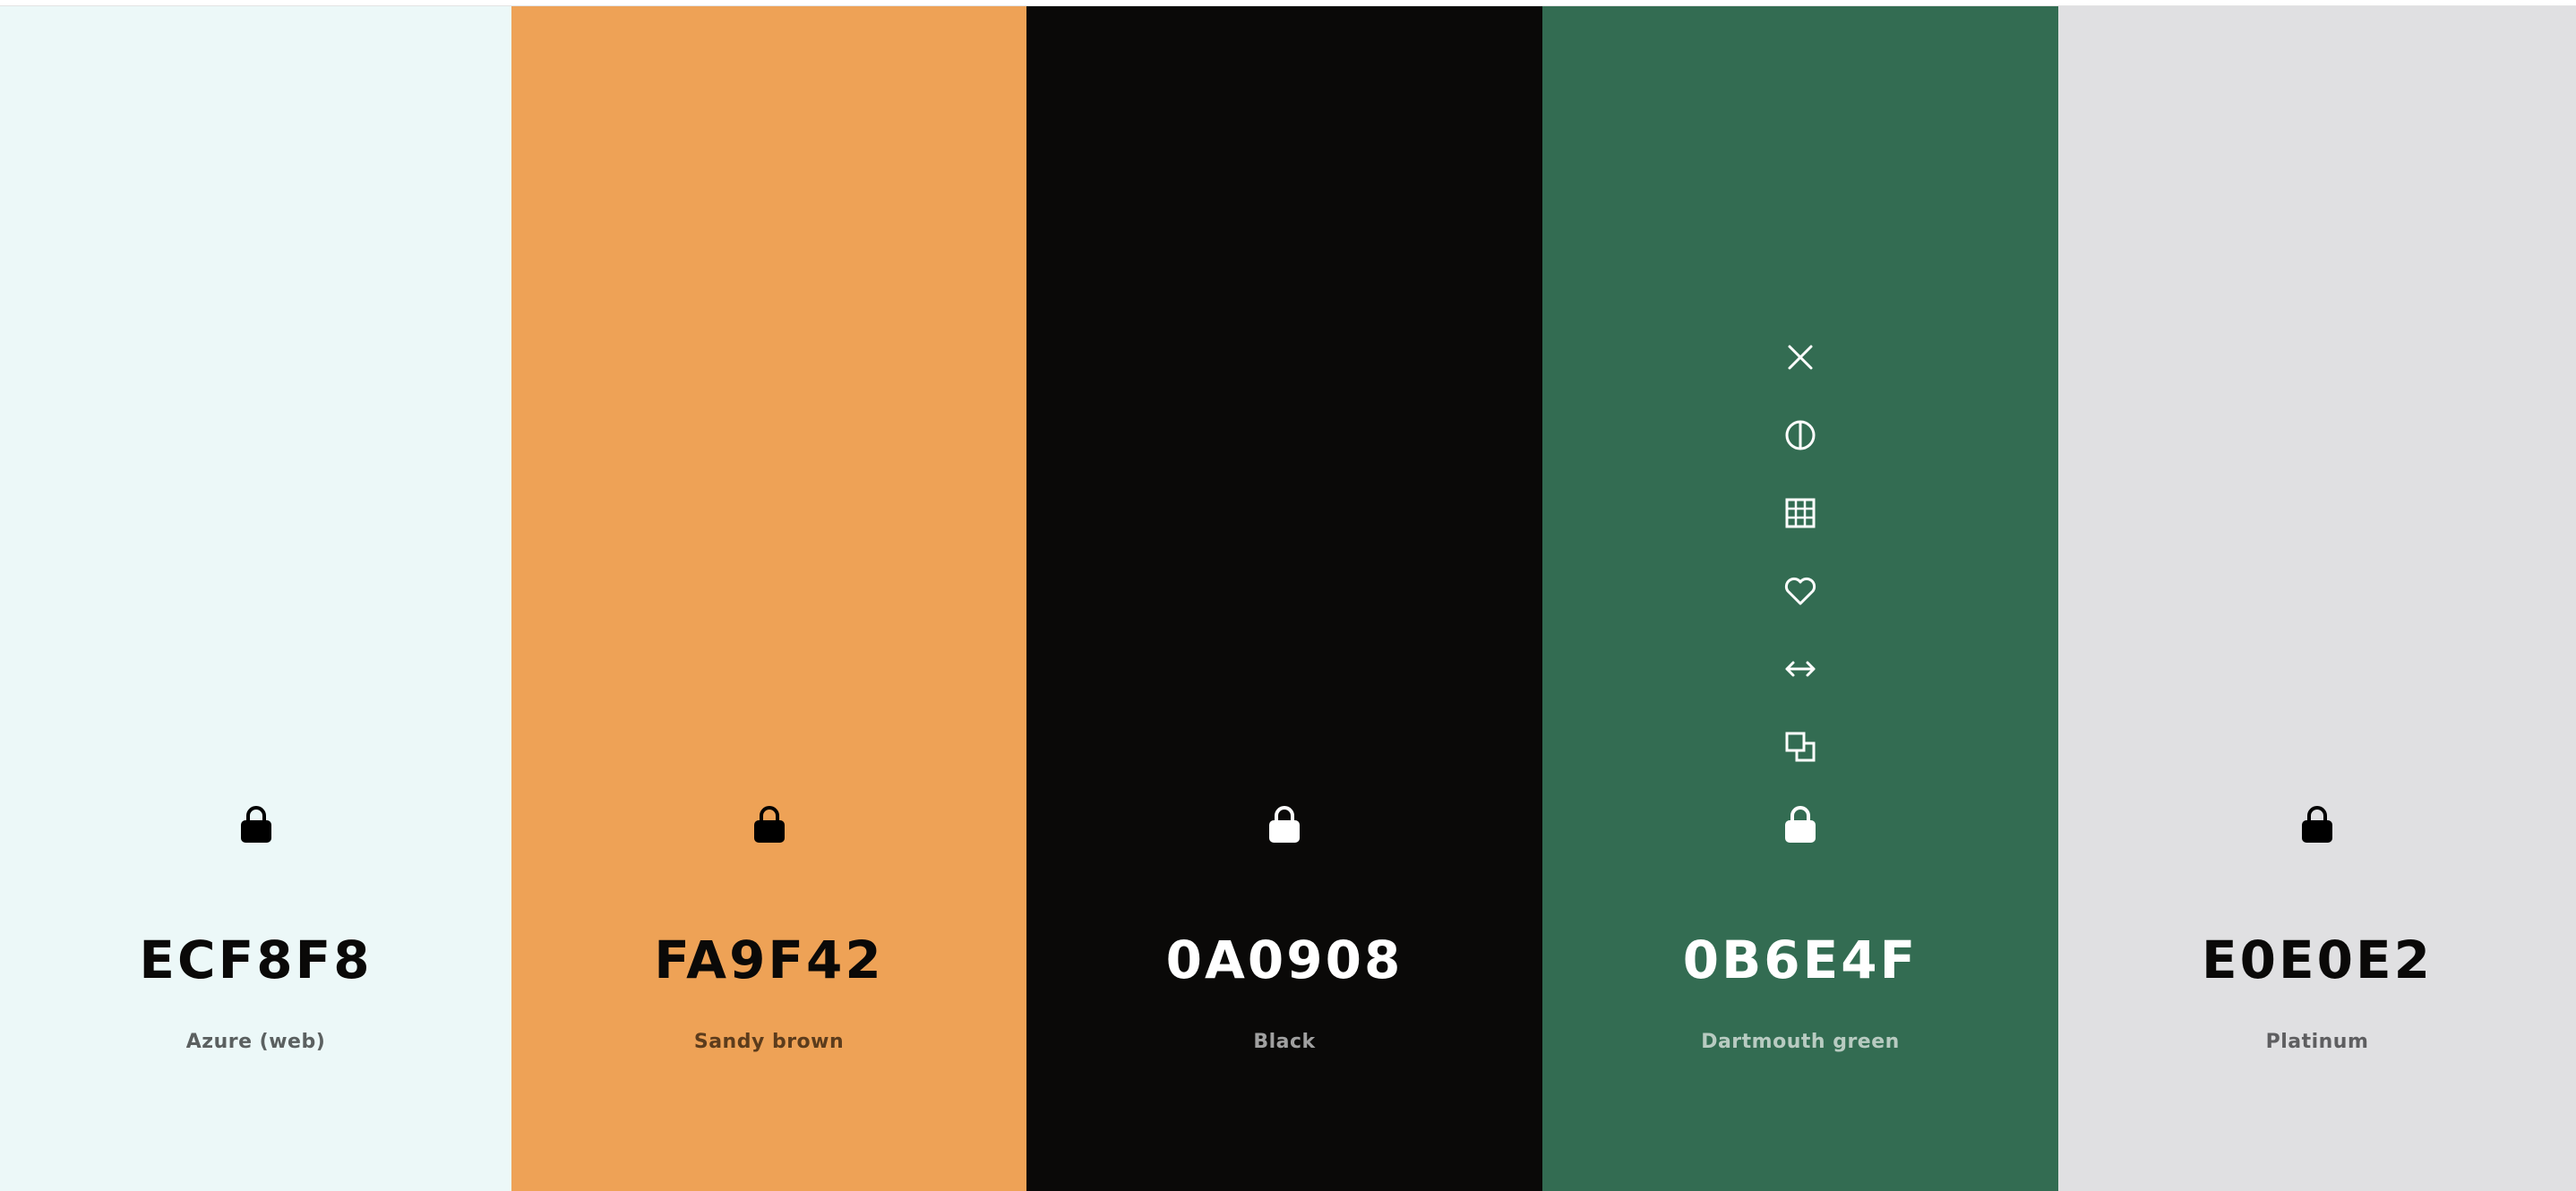 The height and width of the screenshot is (1191, 2576). I want to click on contrast-icon, so click(1800, 435).